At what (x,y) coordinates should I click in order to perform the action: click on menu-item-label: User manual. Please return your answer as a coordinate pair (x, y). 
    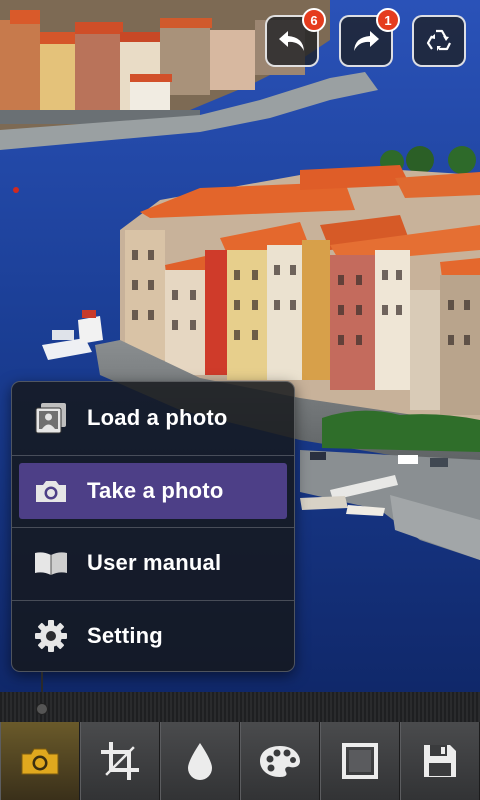
    Looking at the image, I should click on (154, 562).